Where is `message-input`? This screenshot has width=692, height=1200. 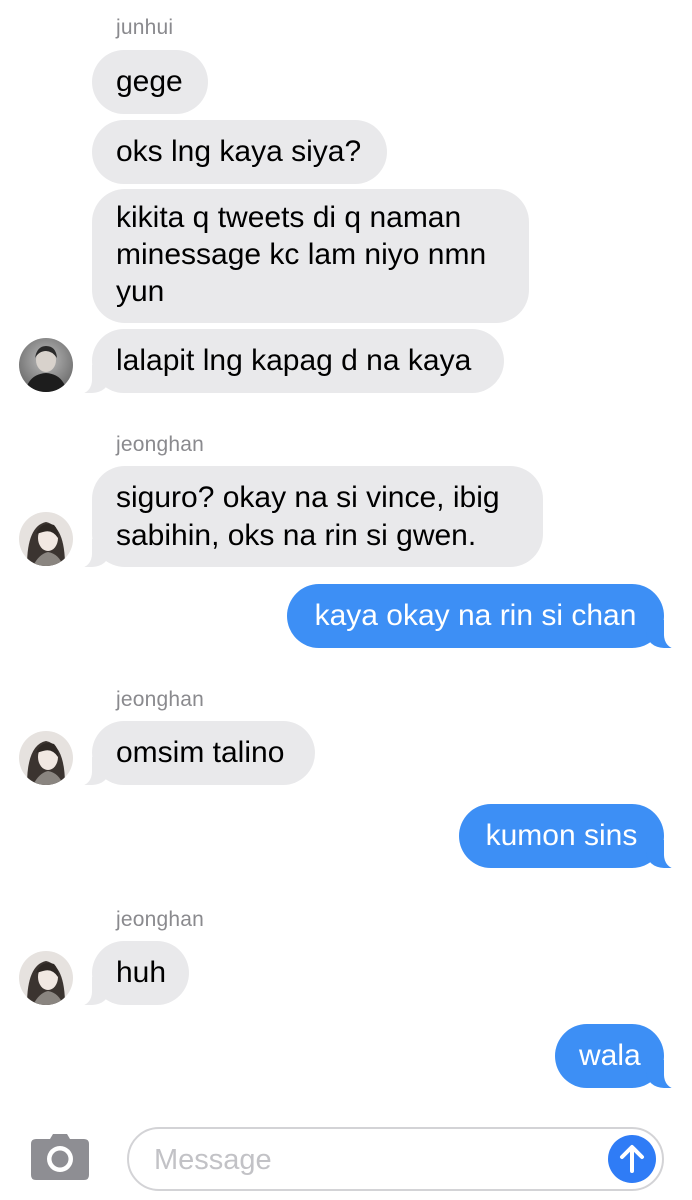
message-input is located at coordinates (364, 1160).